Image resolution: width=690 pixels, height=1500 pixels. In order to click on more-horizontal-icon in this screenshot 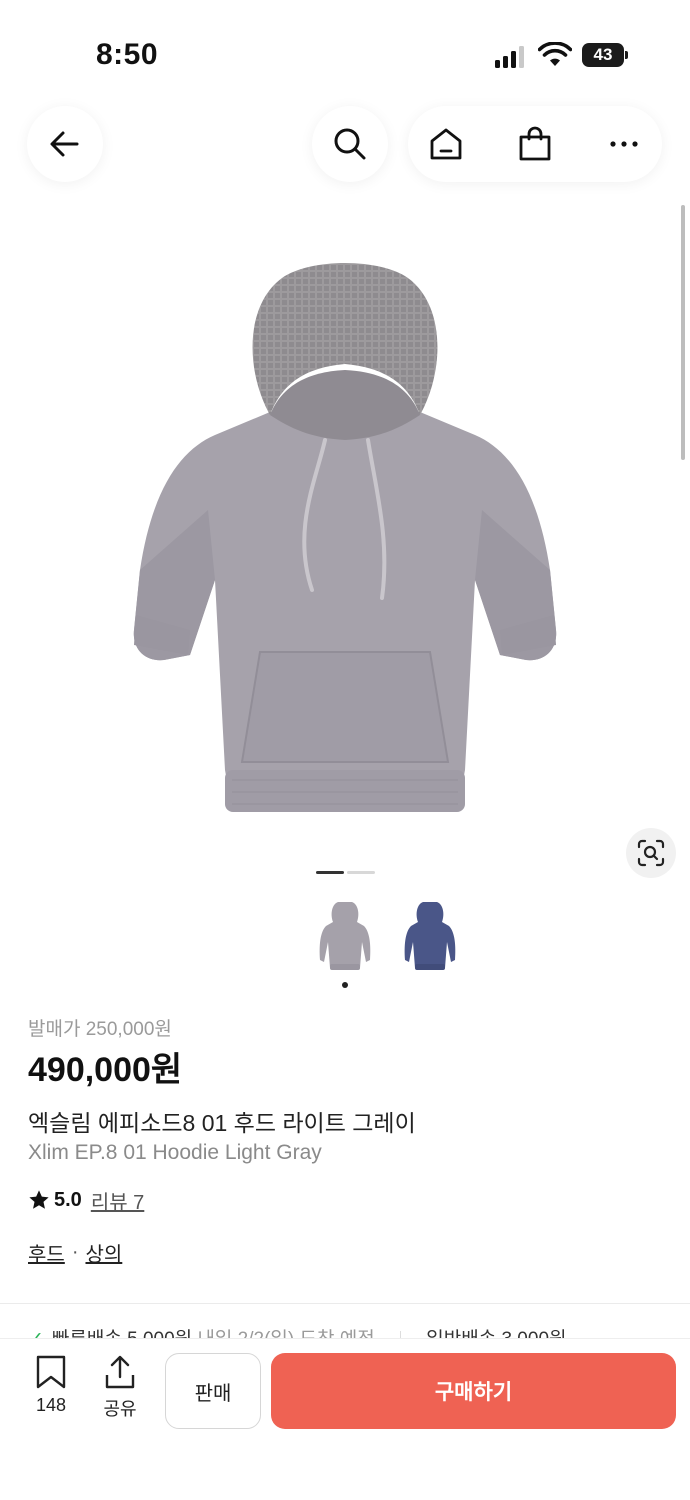, I will do `click(624, 144)`.